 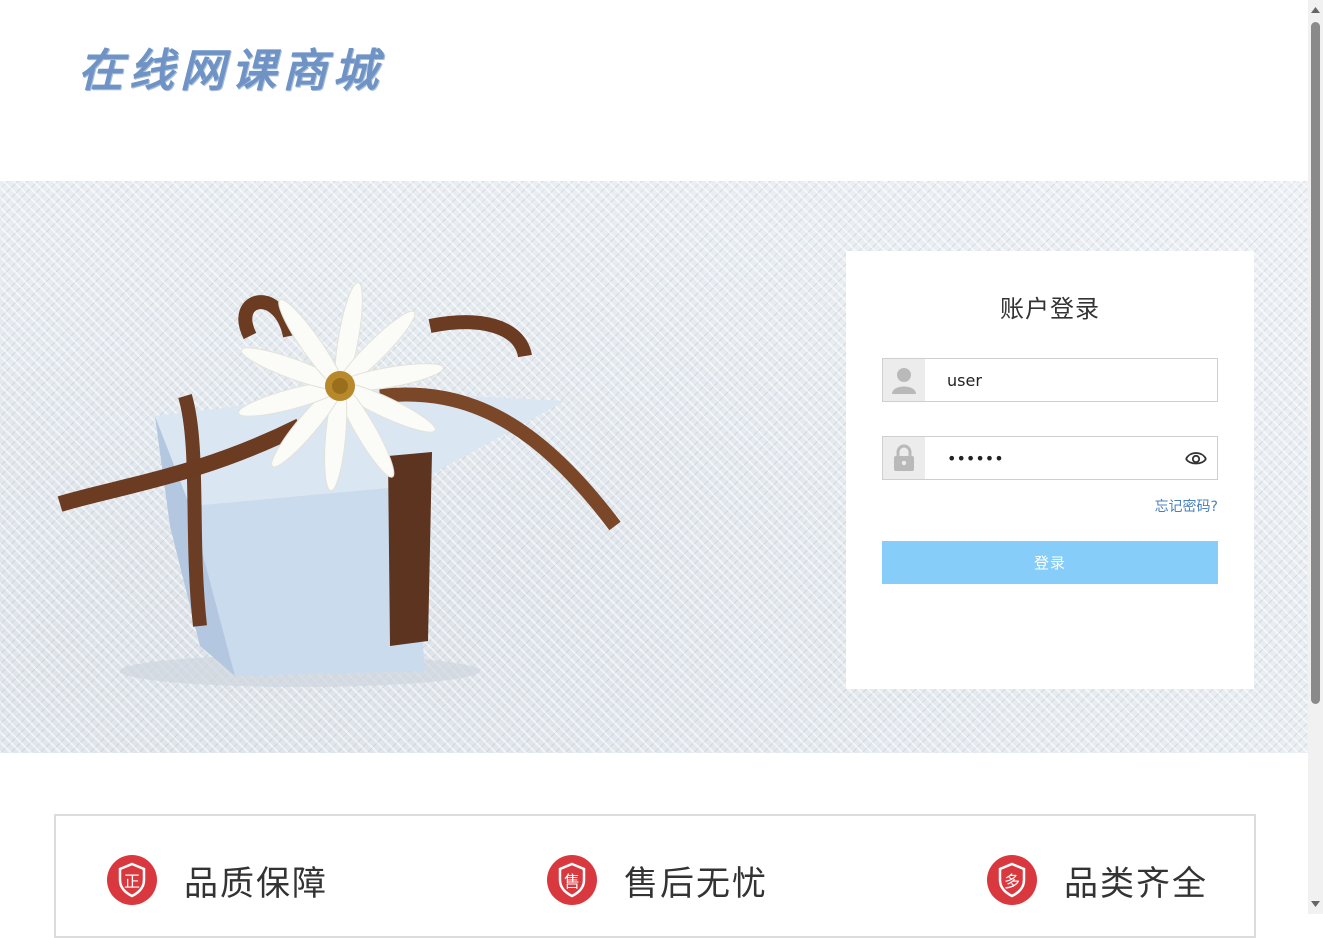 I want to click on features-bar: 正 品质保障 售 售后无忧 多 品类齐全, so click(x=655, y=876).